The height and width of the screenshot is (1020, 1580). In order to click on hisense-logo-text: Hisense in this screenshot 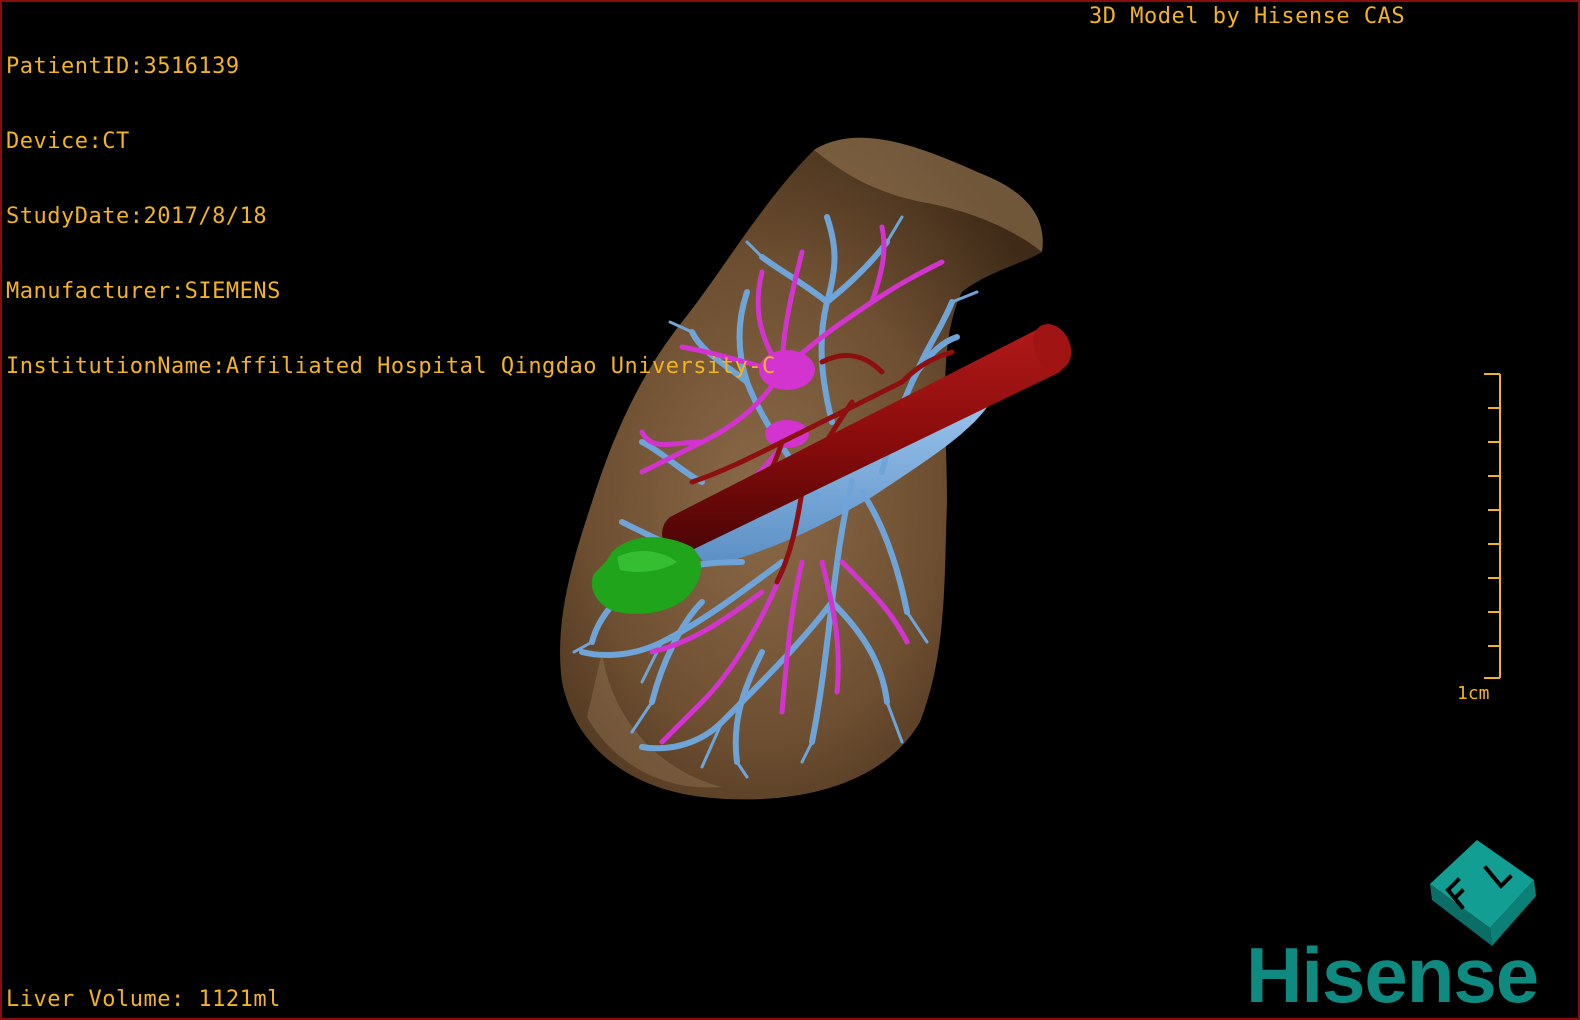, I will do `click(1392, 974)`.